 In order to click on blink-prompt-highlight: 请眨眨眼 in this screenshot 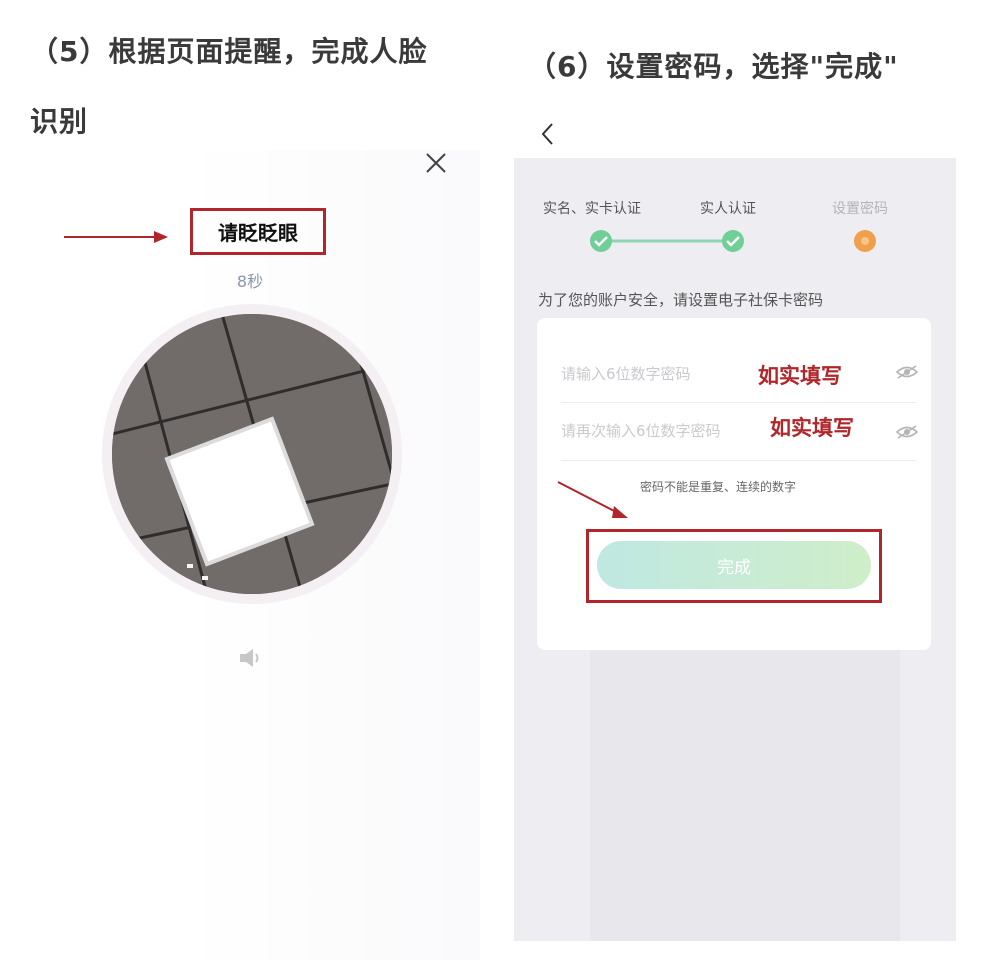, I will do `click(258, 231)`.